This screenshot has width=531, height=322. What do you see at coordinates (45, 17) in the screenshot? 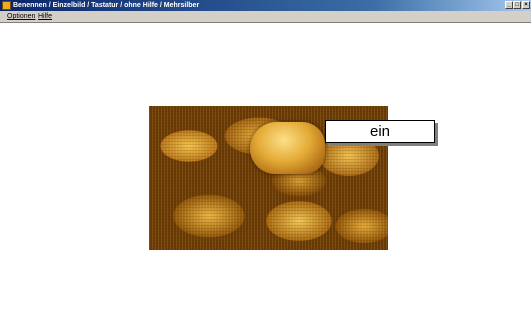
I see `menu-hilfe: Hilfe` at bounding box center [45, 17].